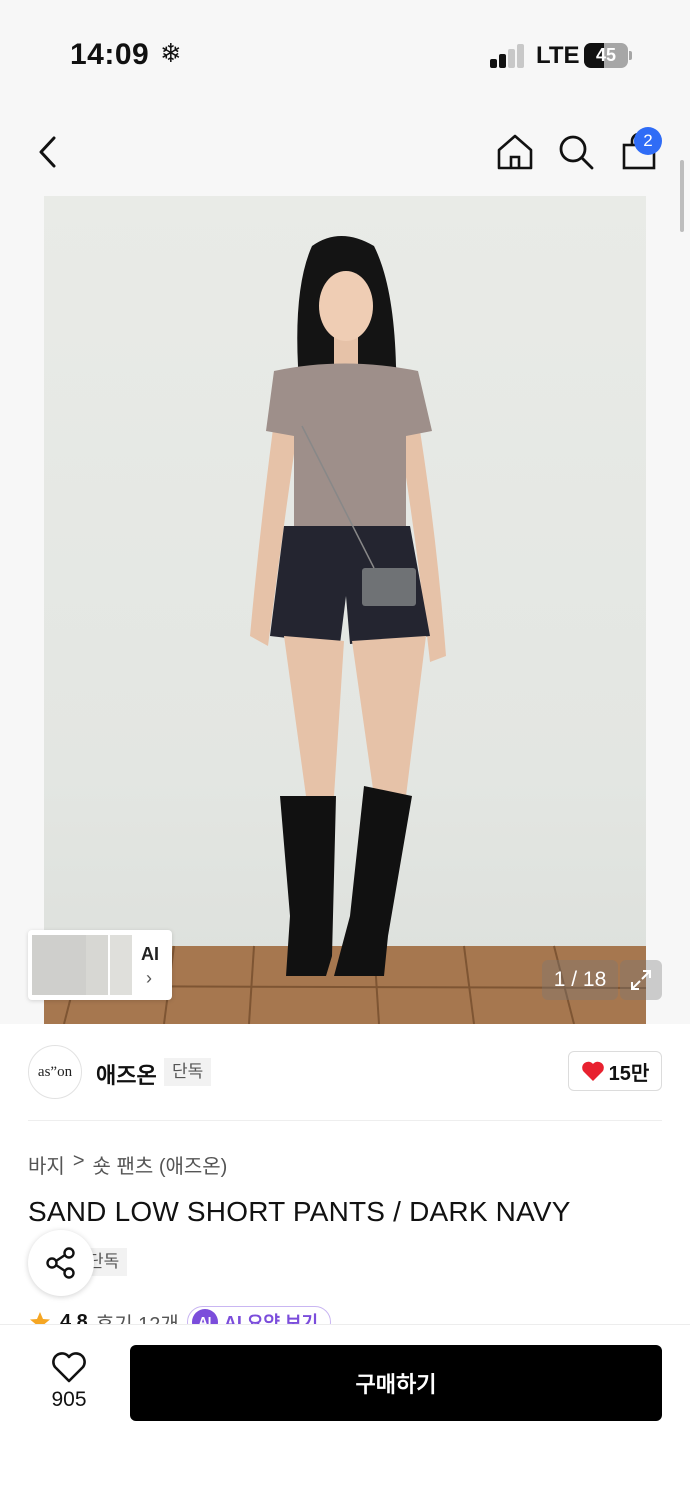  I want to click on back-button, so click(48, 152).